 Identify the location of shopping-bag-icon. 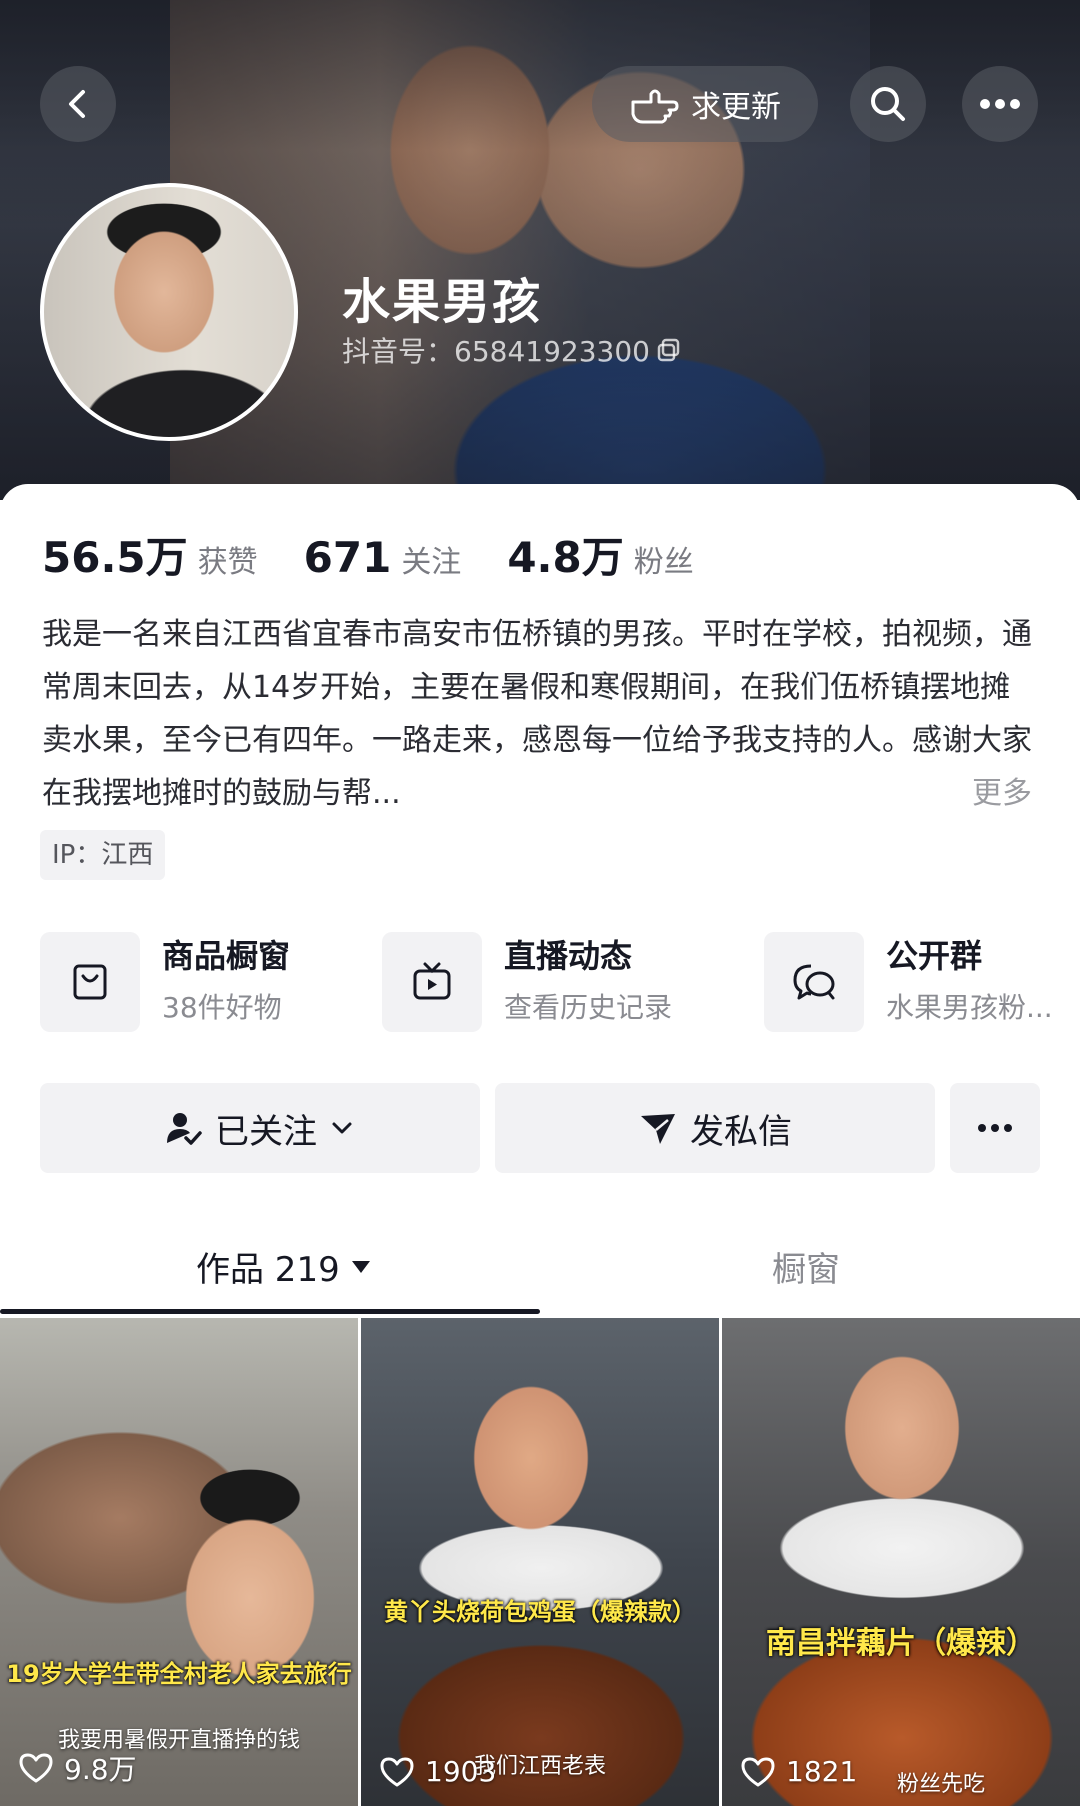
(90, 982).